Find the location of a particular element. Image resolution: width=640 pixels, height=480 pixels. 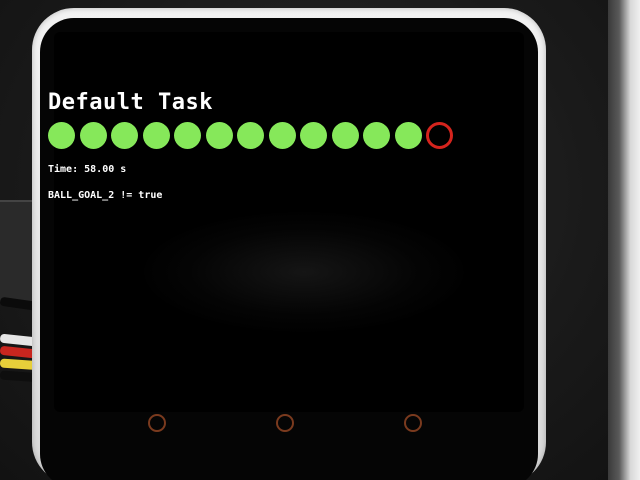

ball-progress-row is located at coordinates (258, 136).